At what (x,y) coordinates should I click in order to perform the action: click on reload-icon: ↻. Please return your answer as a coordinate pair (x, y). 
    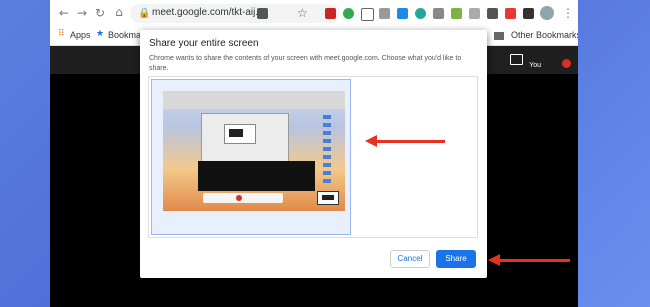
    Looking at the image, I should click on (100, 13).